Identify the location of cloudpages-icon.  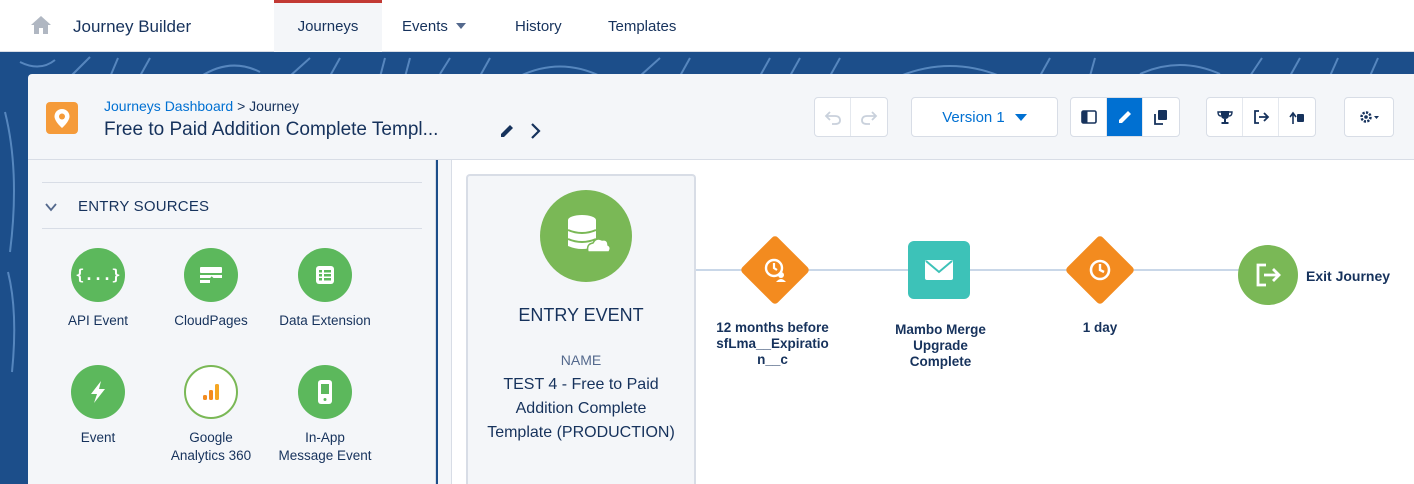
(211, 275).